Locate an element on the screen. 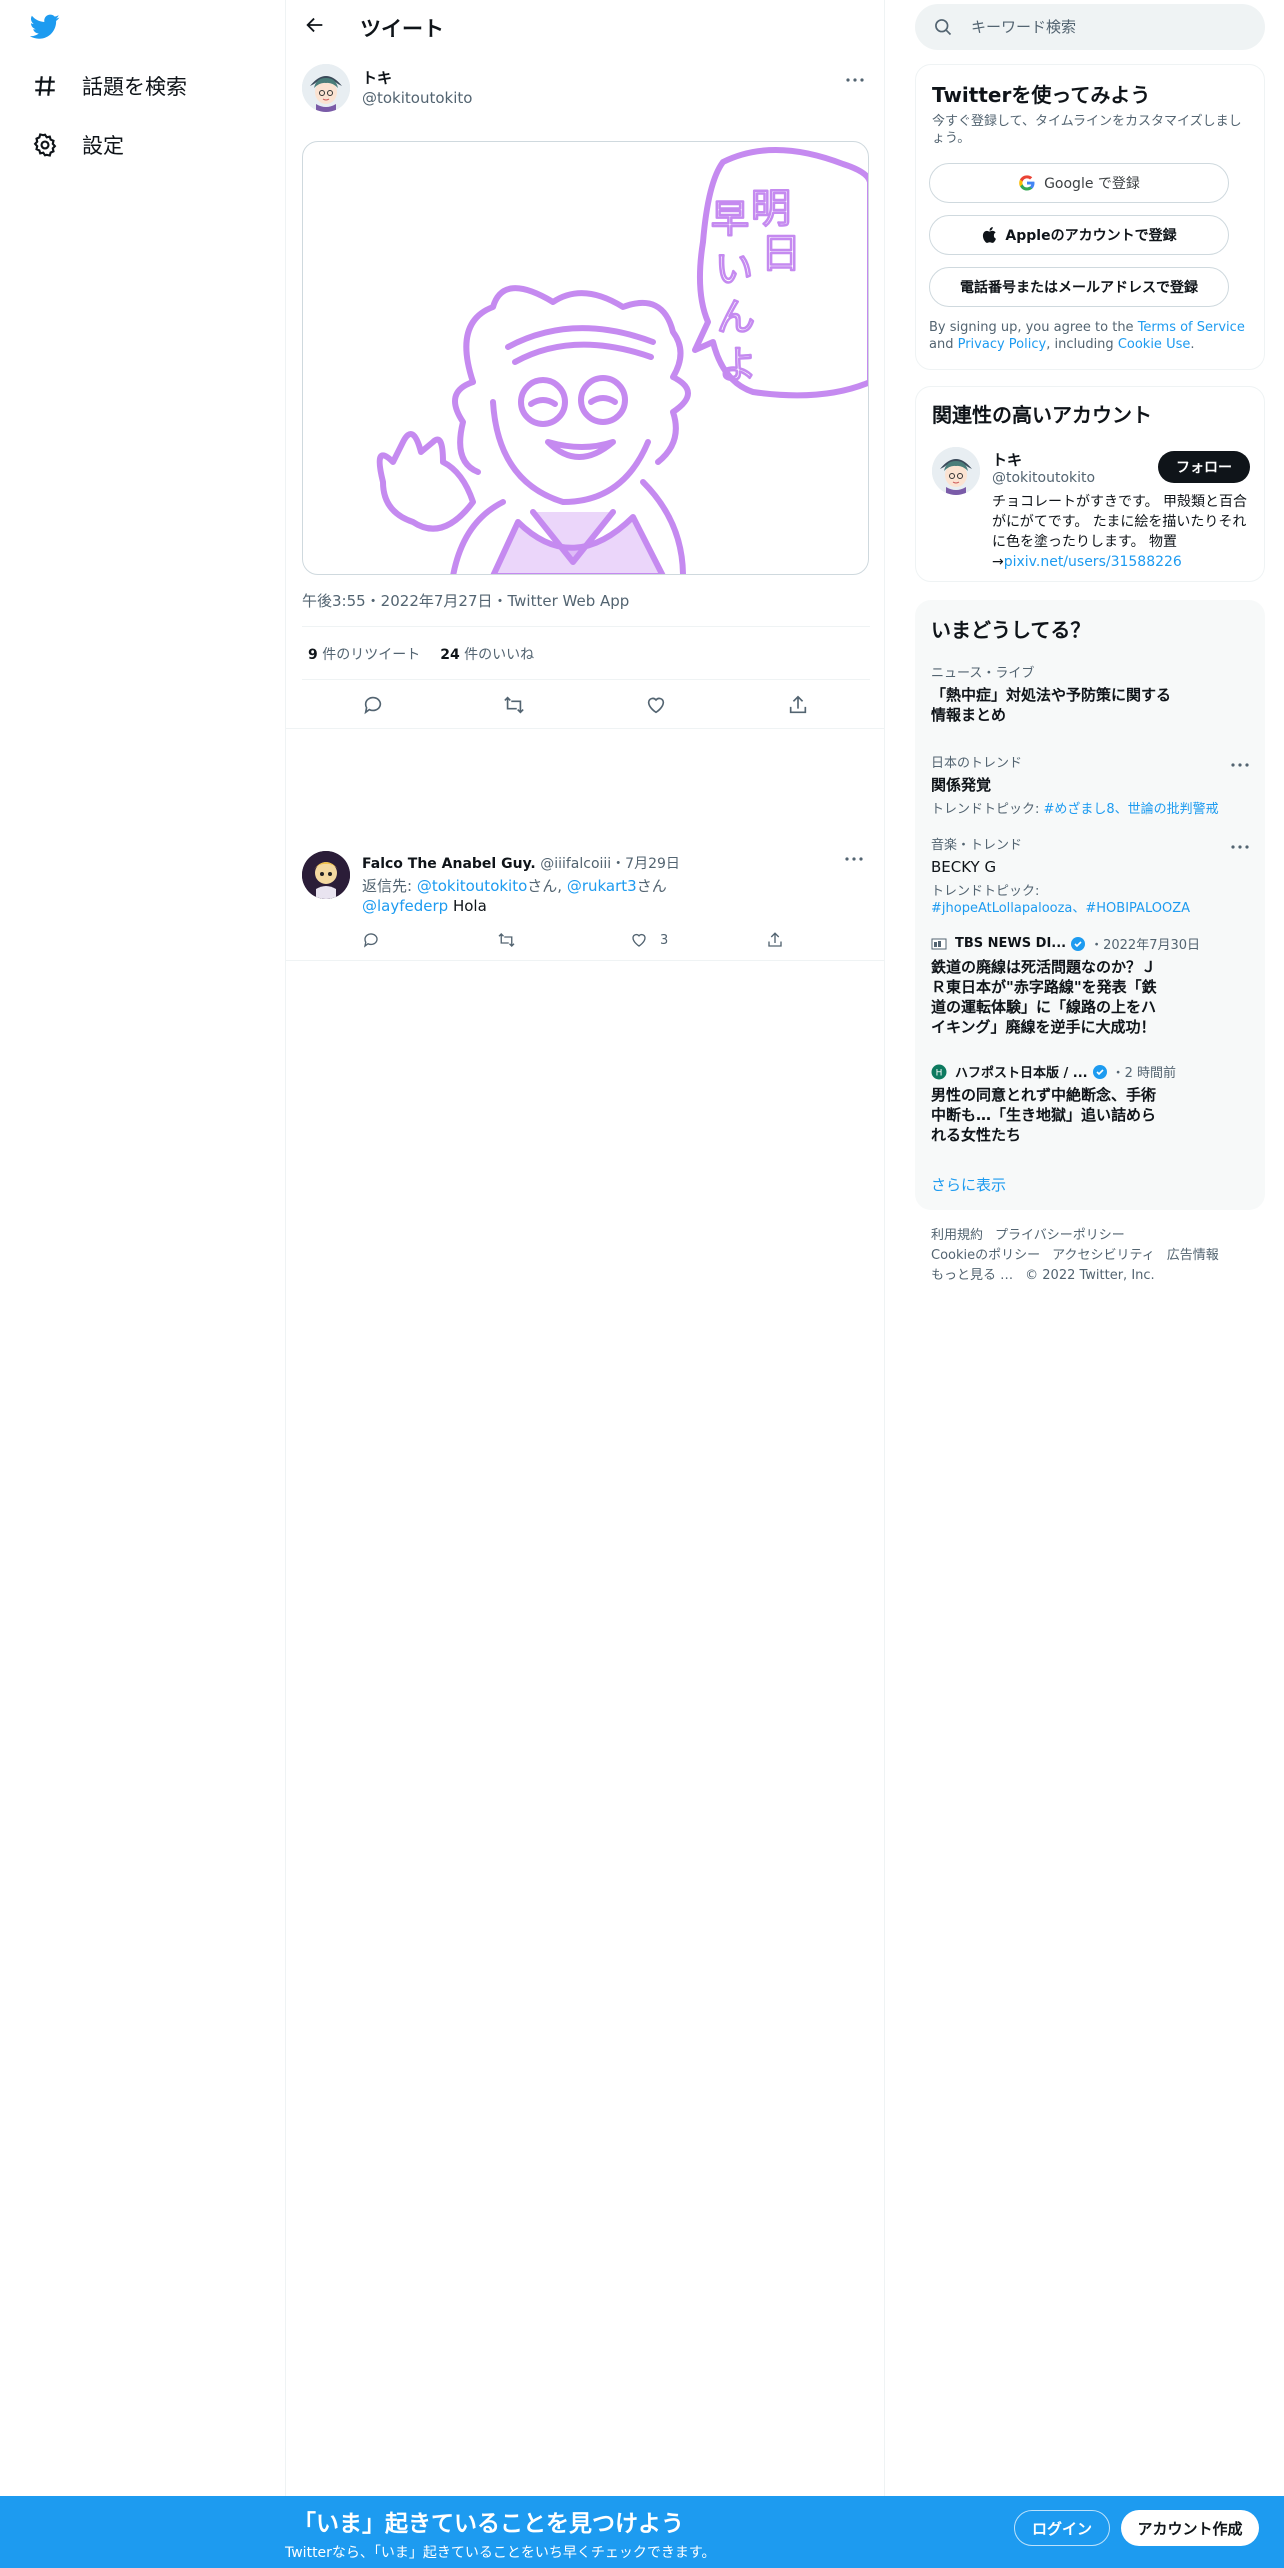 Image resolution: width=1284 pixels, height=2568 pixels. search-input is located at coordinates (1106, 27).